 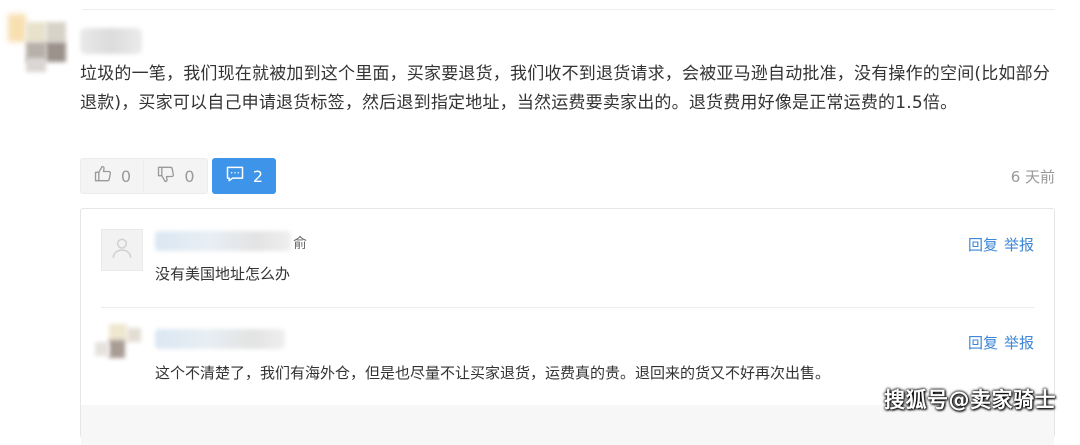 I want to click on username, so click(x=111, y=41).